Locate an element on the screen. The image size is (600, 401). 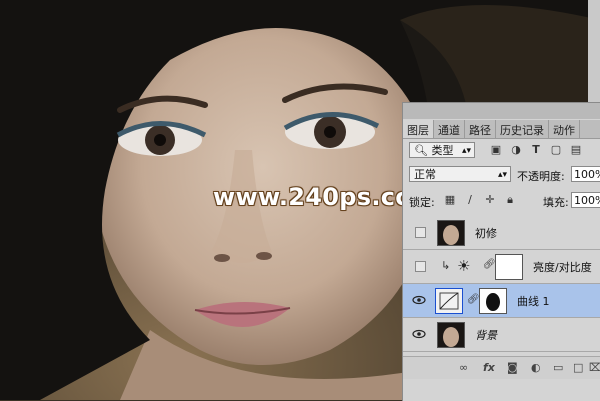
filter-row: 🔍︎ 类型 ▴▾ ▣ ◑ T ▢ ▤ is located at coordinates (501, 152).